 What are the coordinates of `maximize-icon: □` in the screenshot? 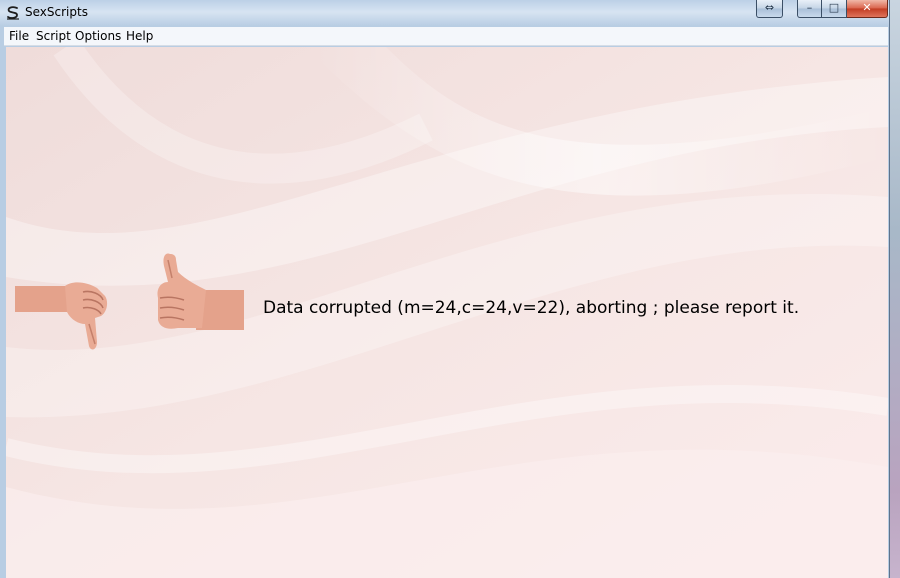 It's located at (834, 7).